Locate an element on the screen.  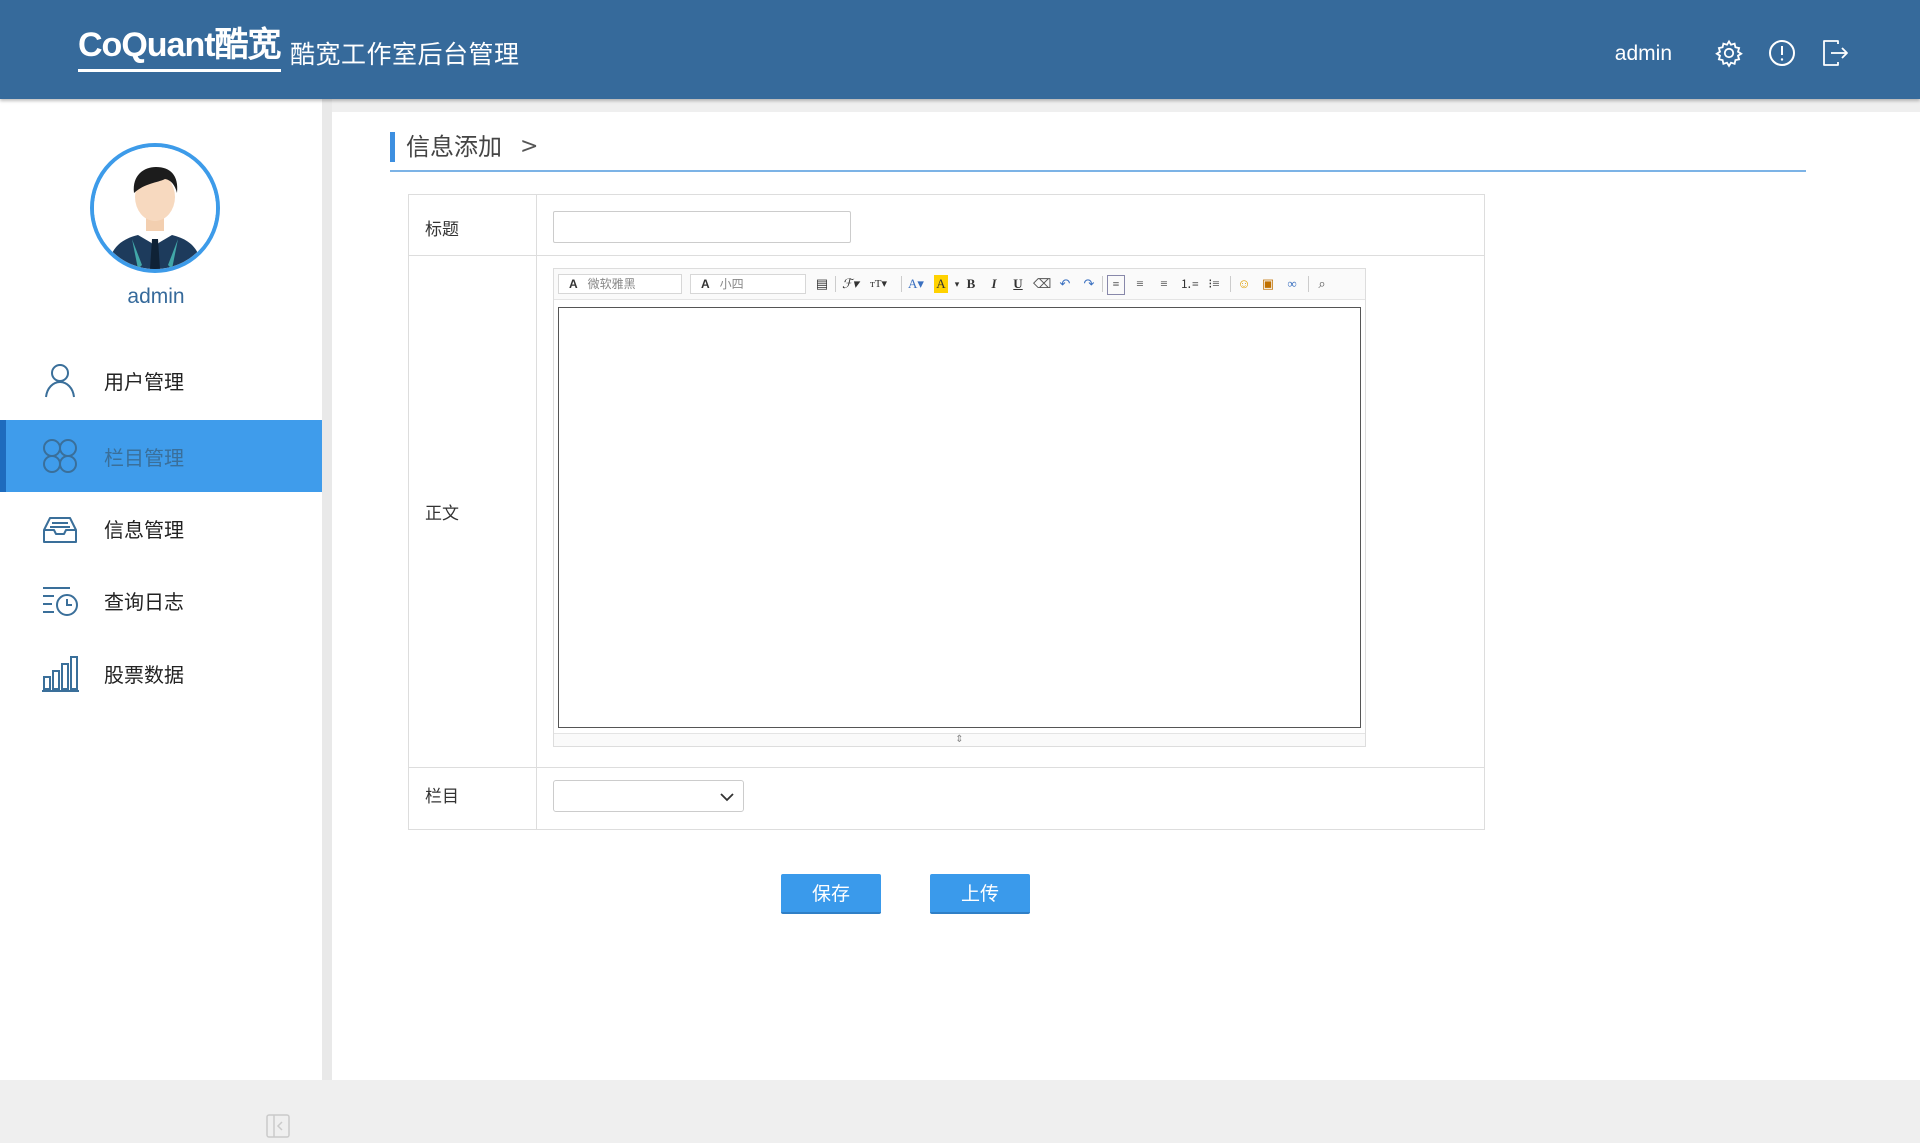
form-row-category: 栏目 is located at coordinates (946, 798).